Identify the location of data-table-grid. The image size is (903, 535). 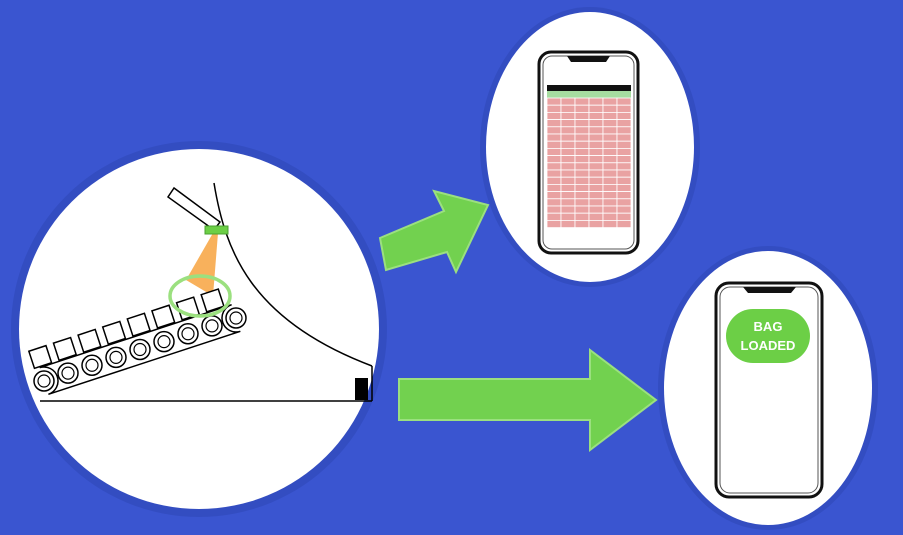
(589, 156).